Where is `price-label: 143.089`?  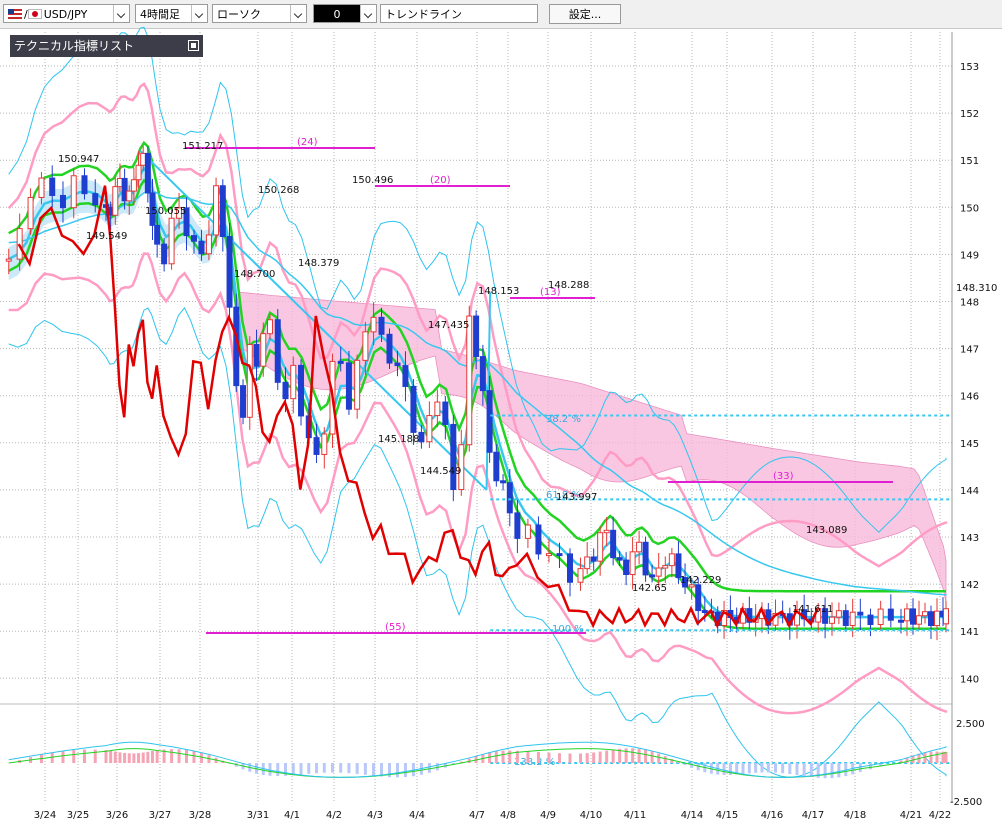
price-label: 143.089 is located at coordinates (826, 530).